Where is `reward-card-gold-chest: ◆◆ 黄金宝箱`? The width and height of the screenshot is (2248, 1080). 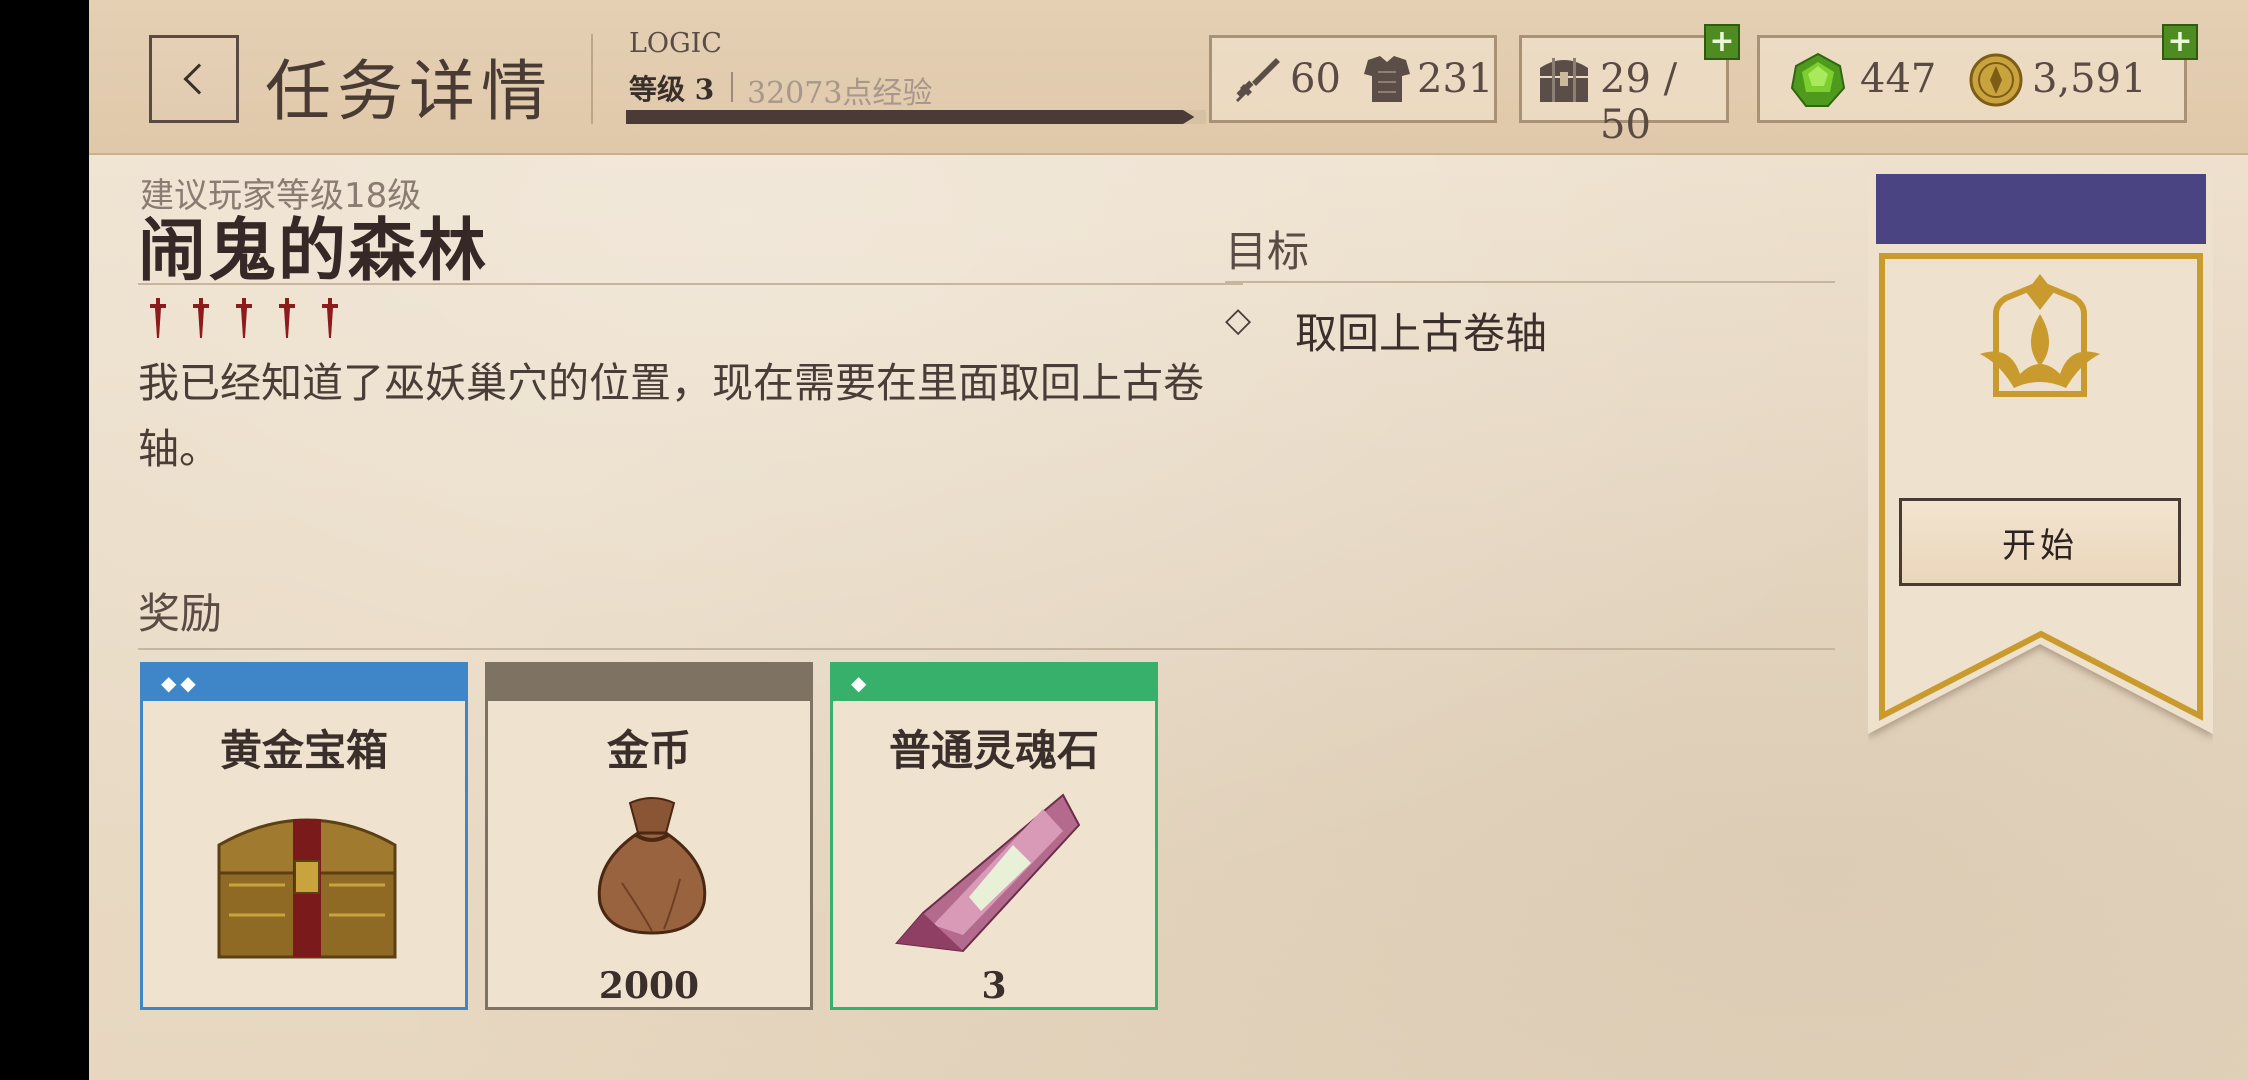
reward-card-gold-chest: ◆◆ 黄金宝箱 is located at coordinates (304, 836).